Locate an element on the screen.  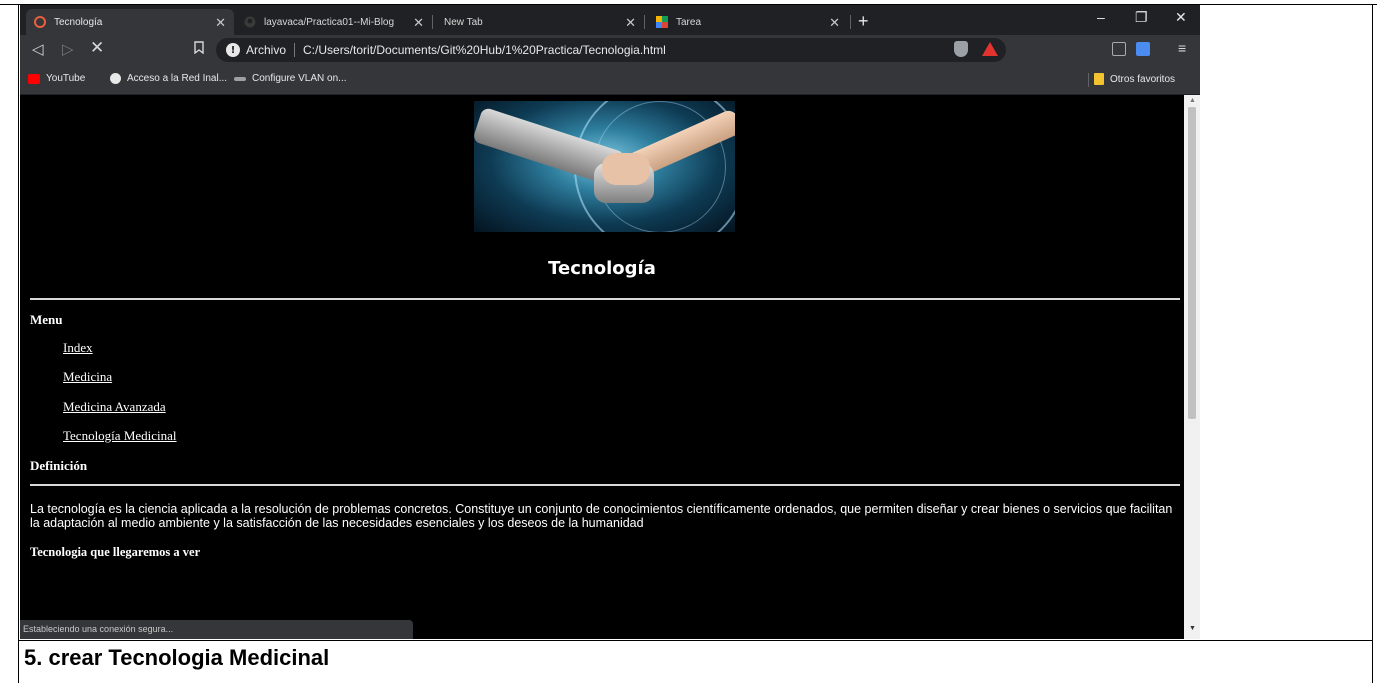
menu-link-medicina-avanzada: Medicina Avanzada is located at coordinates (114, 407).